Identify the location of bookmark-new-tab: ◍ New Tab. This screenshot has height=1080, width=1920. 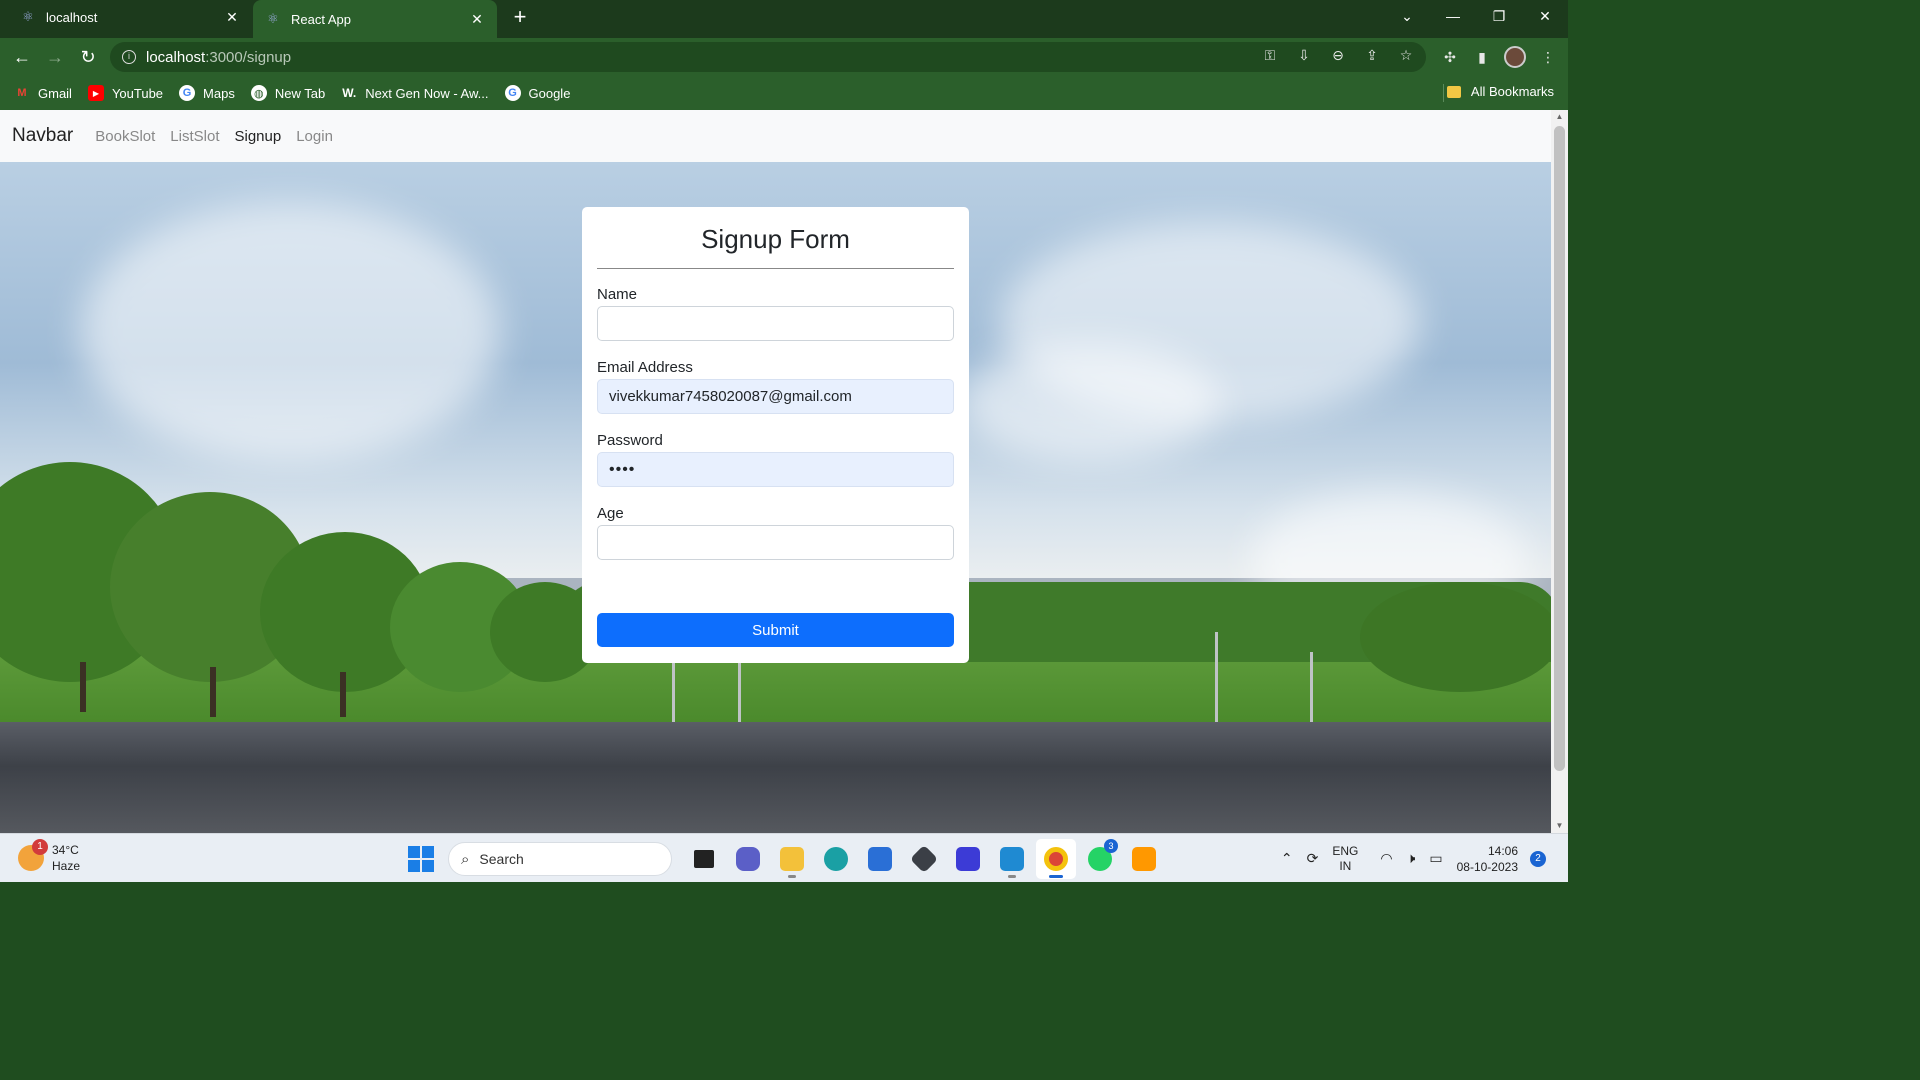
(288, 93).